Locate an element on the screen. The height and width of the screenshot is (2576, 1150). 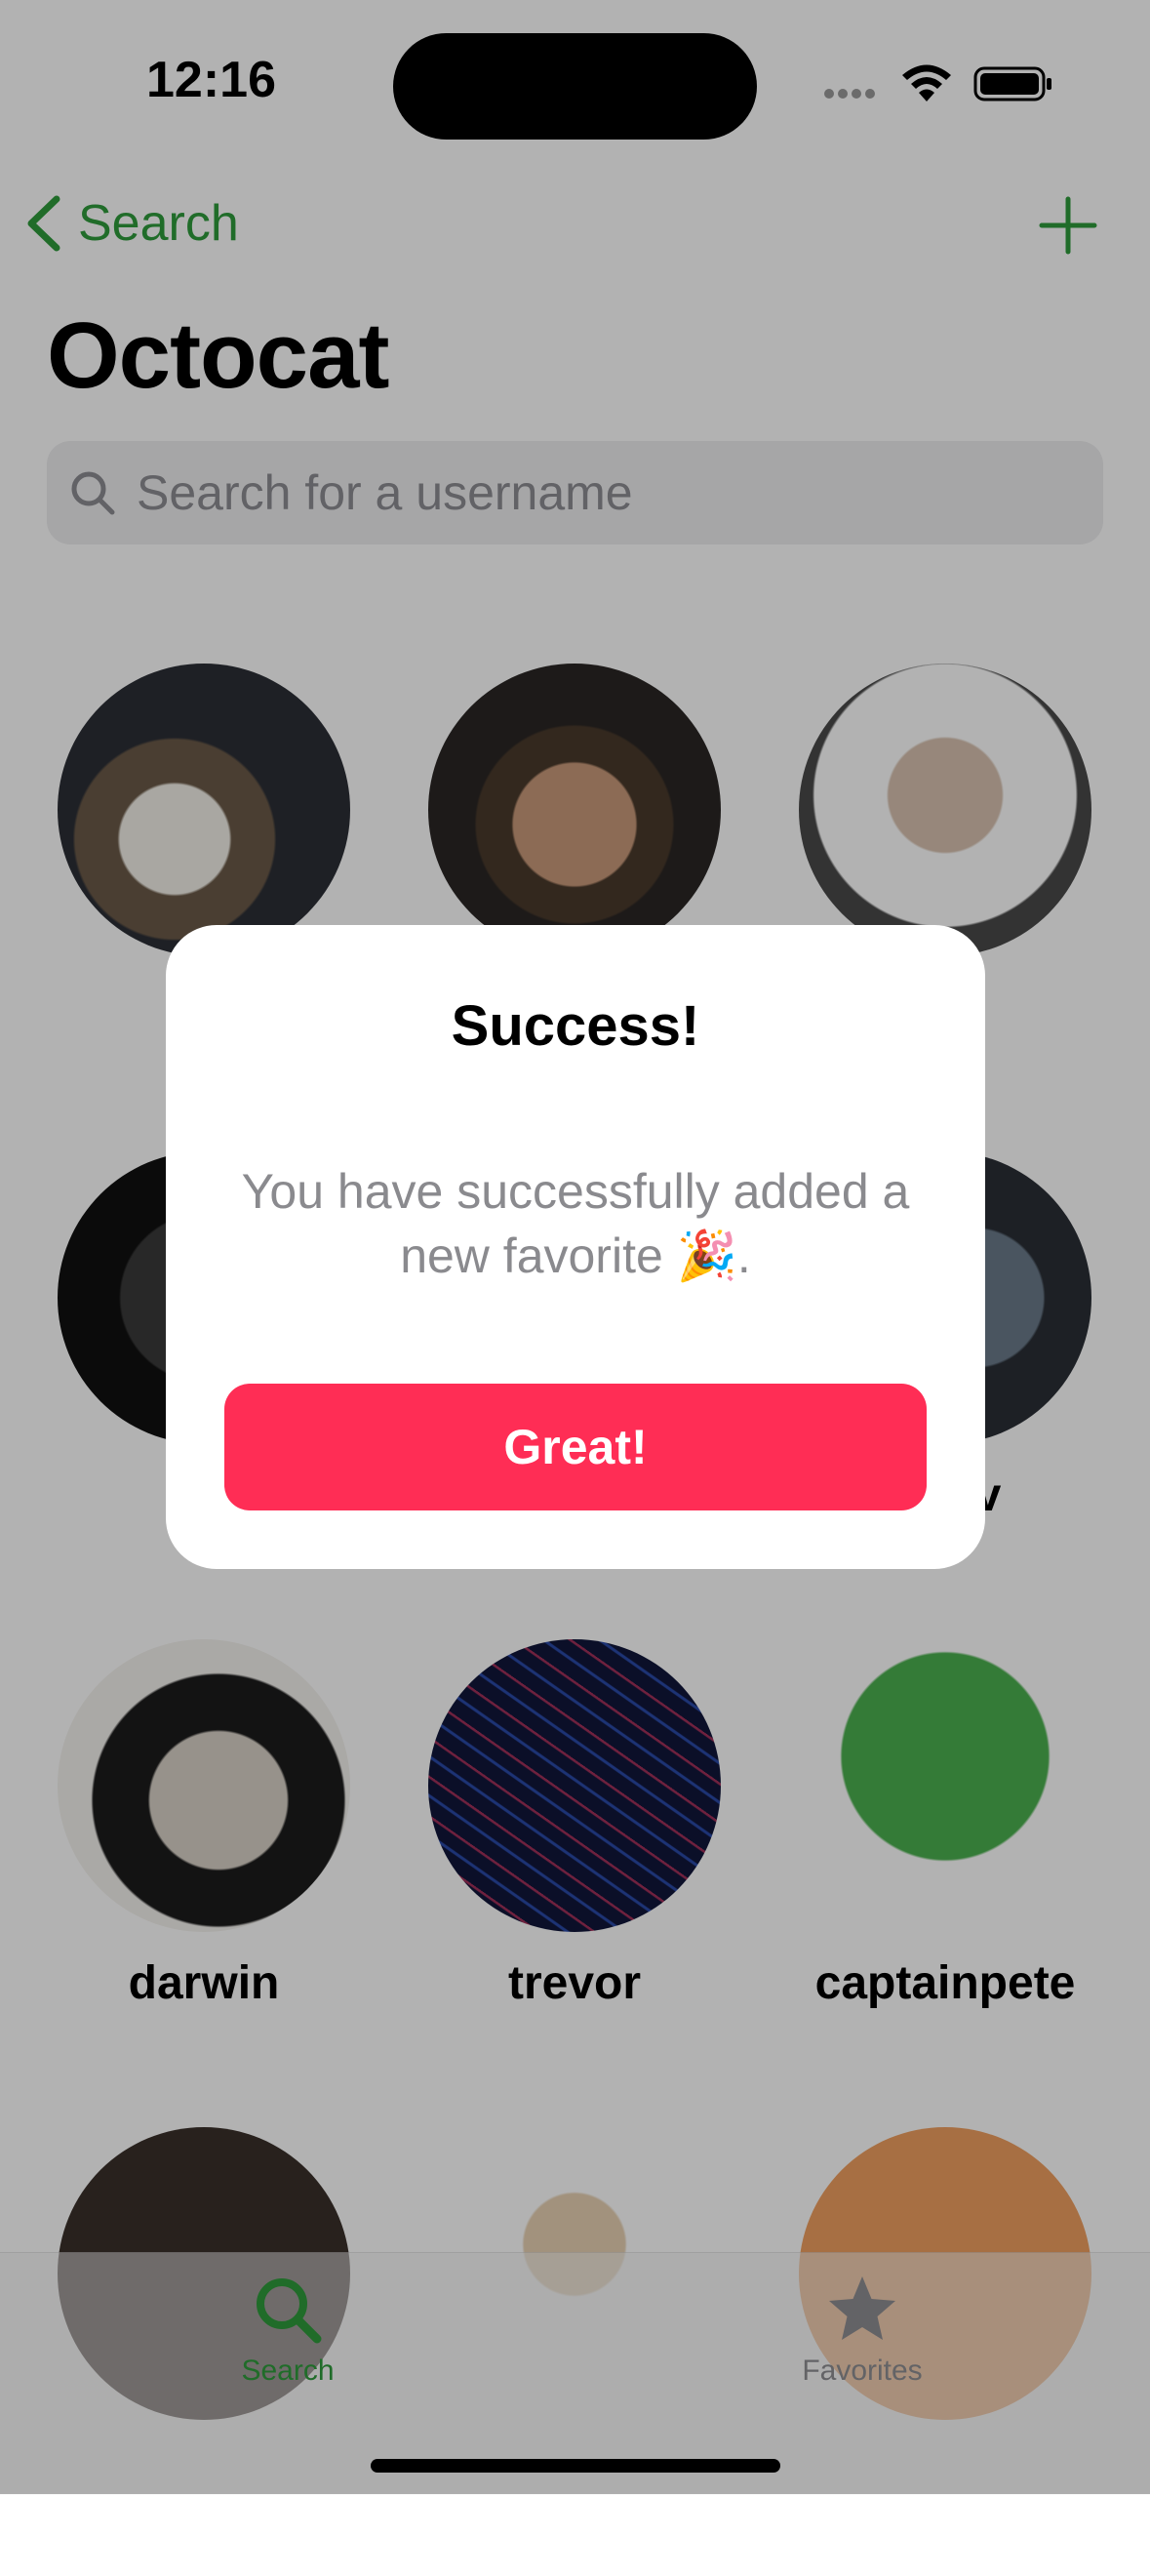
great-button: Great! is located at coordinates (575, 1447).